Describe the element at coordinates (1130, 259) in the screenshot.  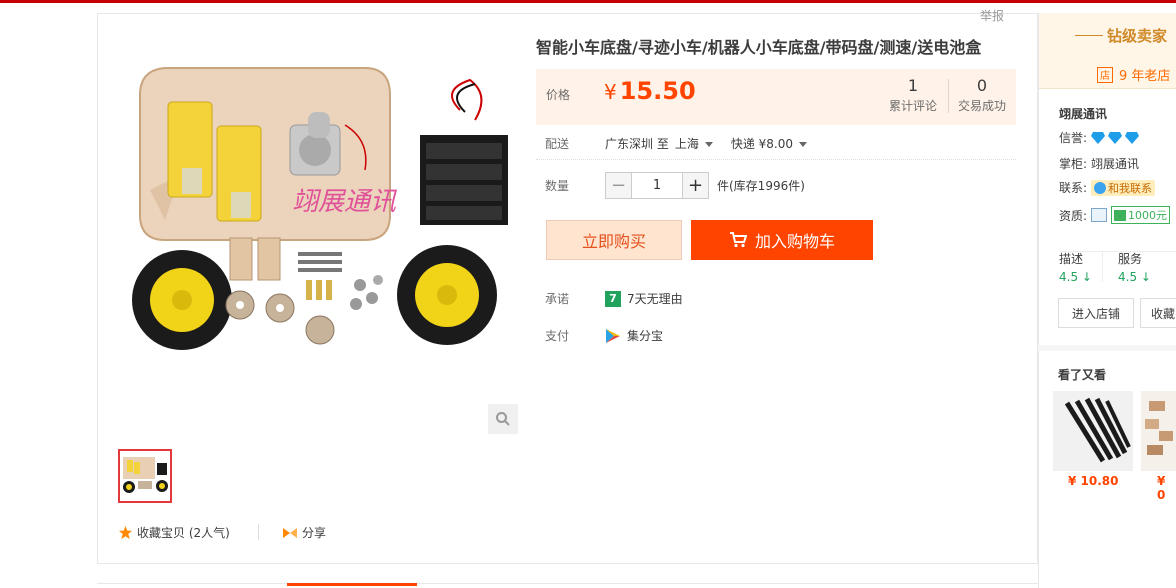
I see `service-label: 服务` at that location.